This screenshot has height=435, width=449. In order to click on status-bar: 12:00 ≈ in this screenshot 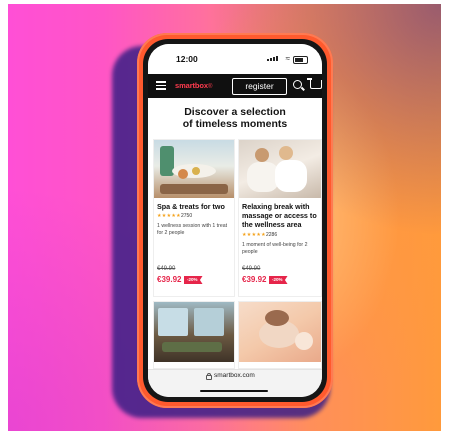, I will do `click(235, 57)`.